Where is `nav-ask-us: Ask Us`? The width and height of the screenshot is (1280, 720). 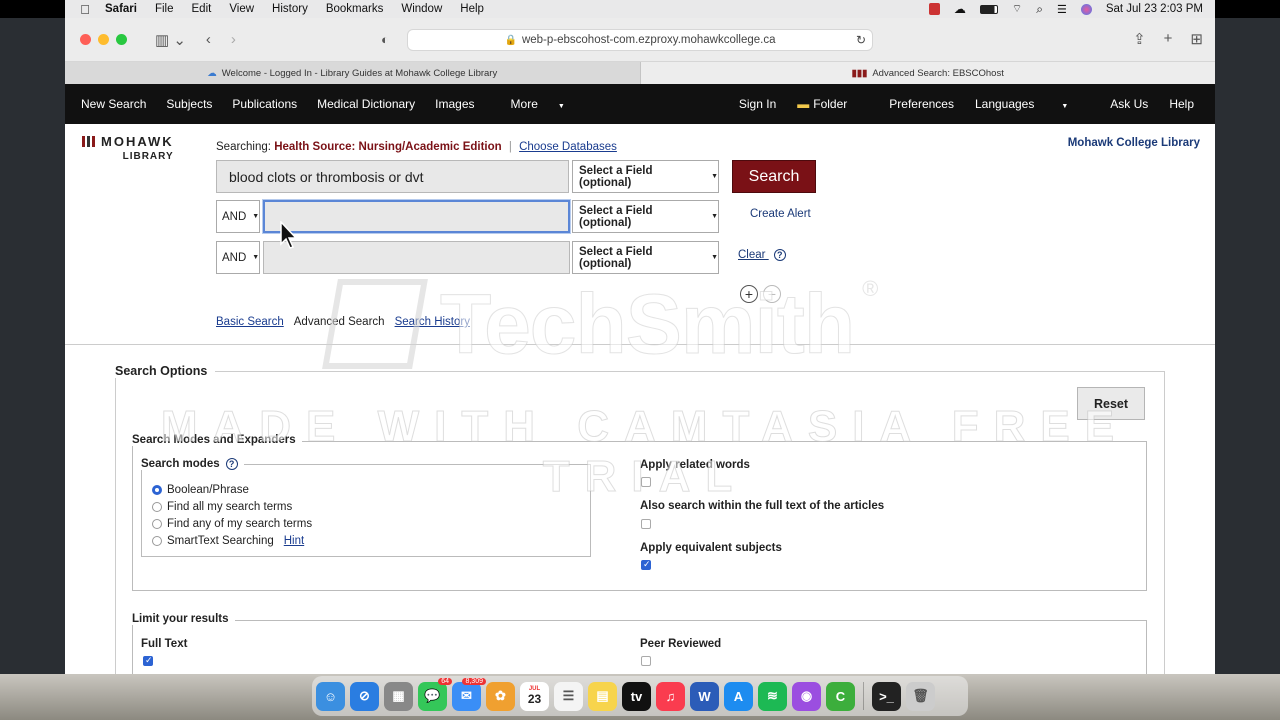
nav-ask-us: Ask Us is located at coordinates (1129, 104).